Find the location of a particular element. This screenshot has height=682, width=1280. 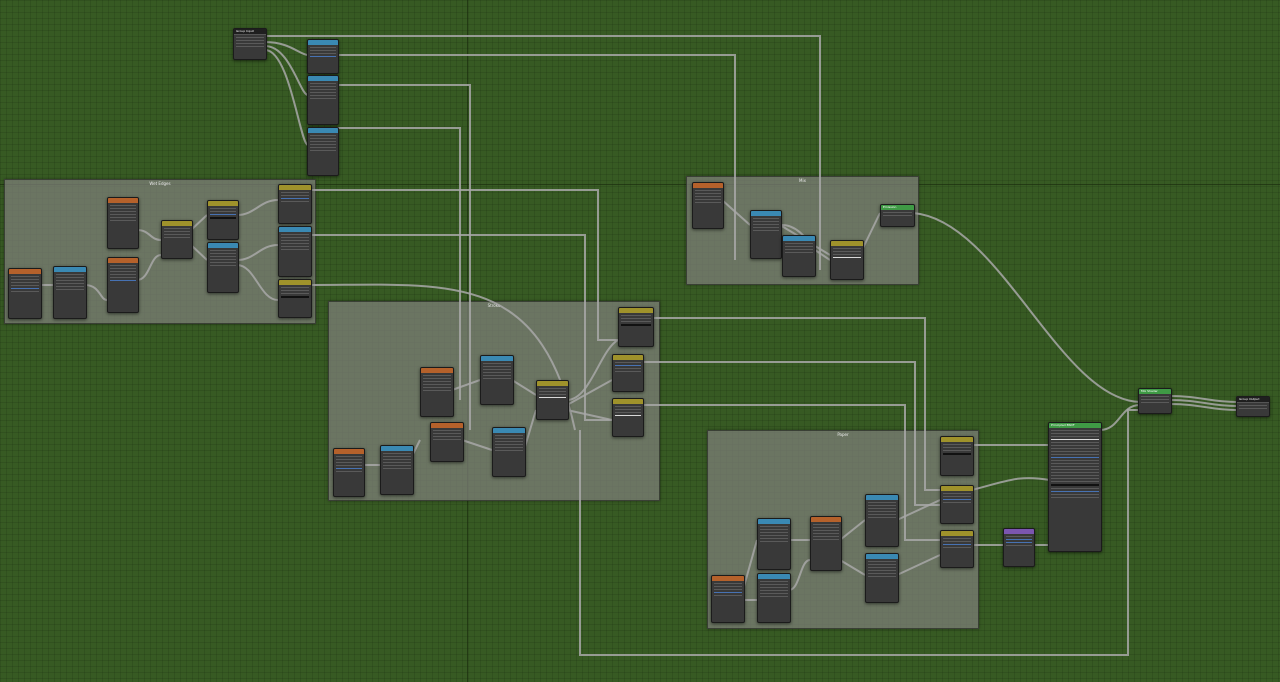

group-input-node: Group Input is located at coordinates (250, 44).